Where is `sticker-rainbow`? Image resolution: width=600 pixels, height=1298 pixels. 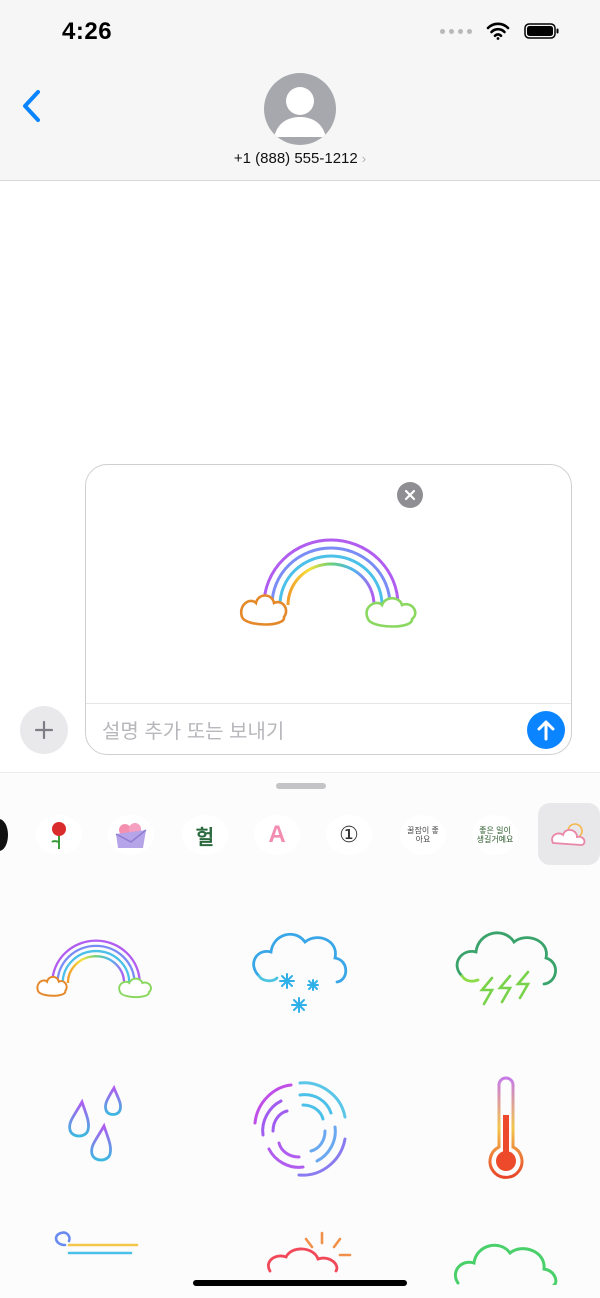
sticker-rainbow is located at coordinates (96, 970).